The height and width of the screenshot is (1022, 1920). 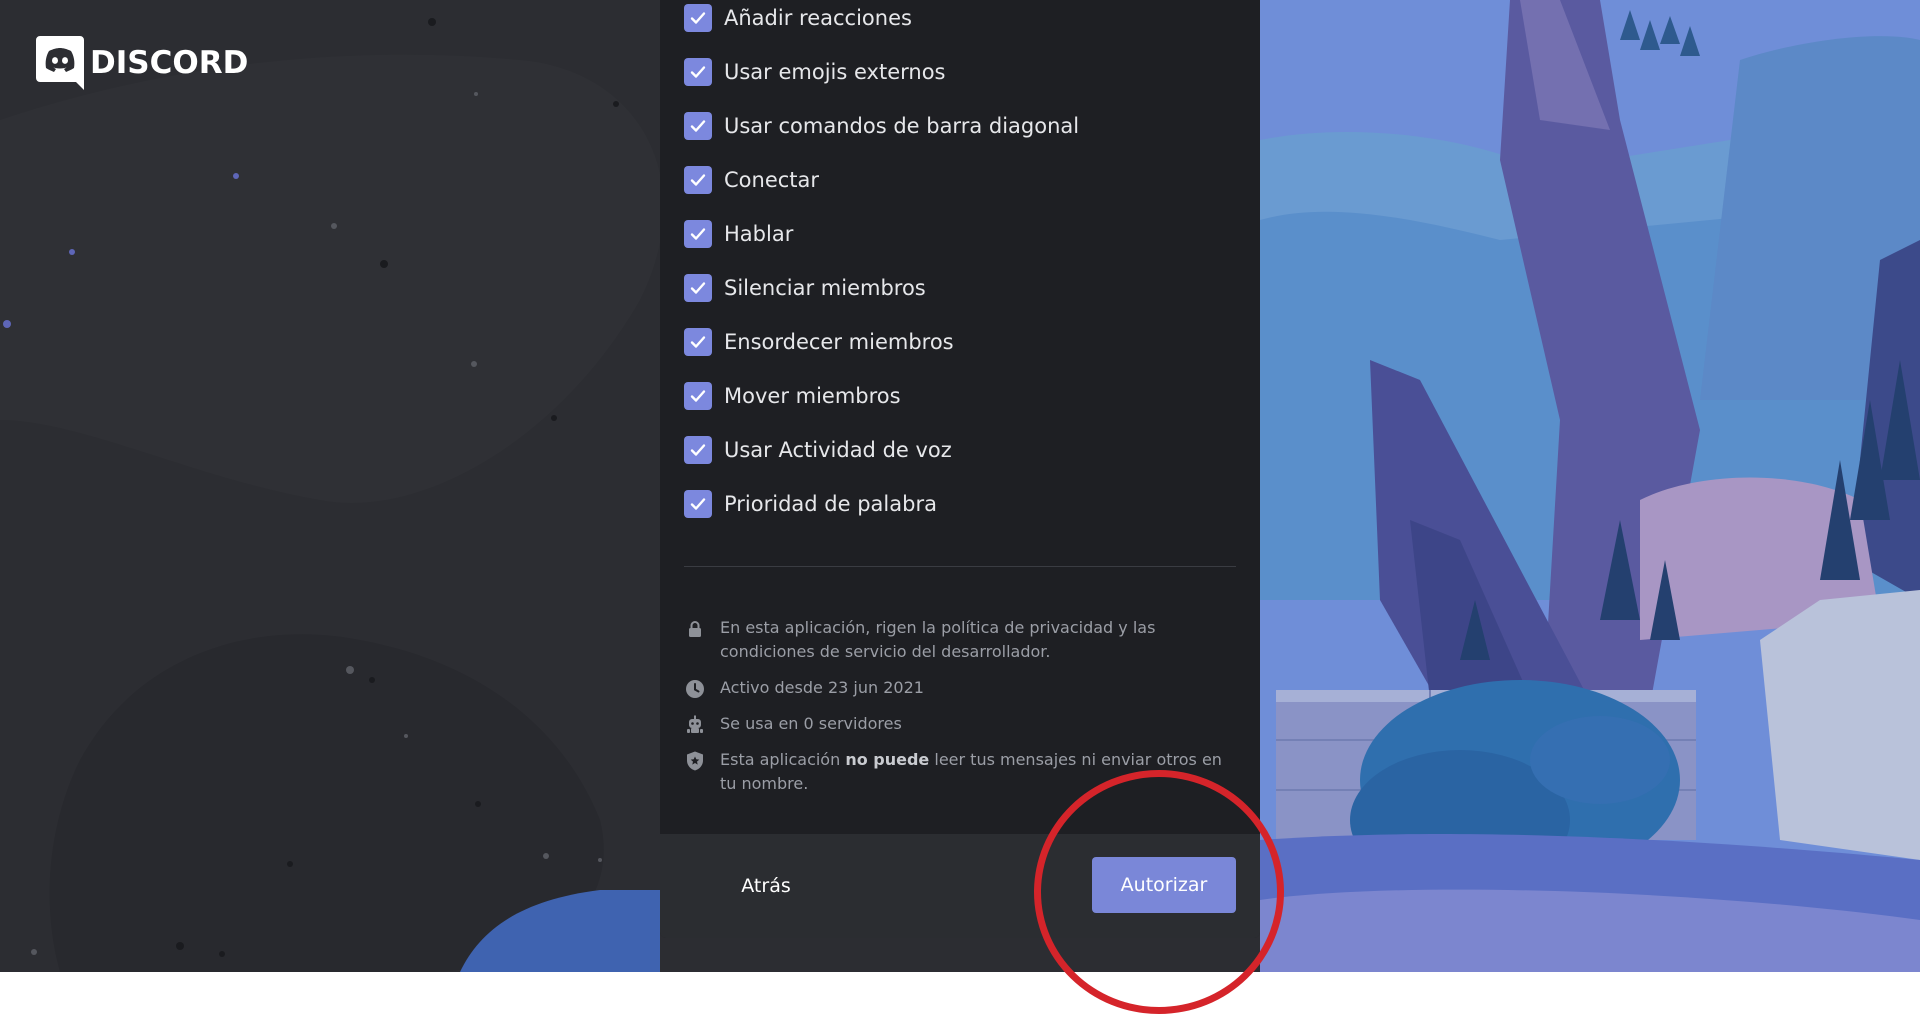 What do you see at coordinates (695, 629) in the screenshot?
I see `lock-icon` at bounding box center [695, 629].